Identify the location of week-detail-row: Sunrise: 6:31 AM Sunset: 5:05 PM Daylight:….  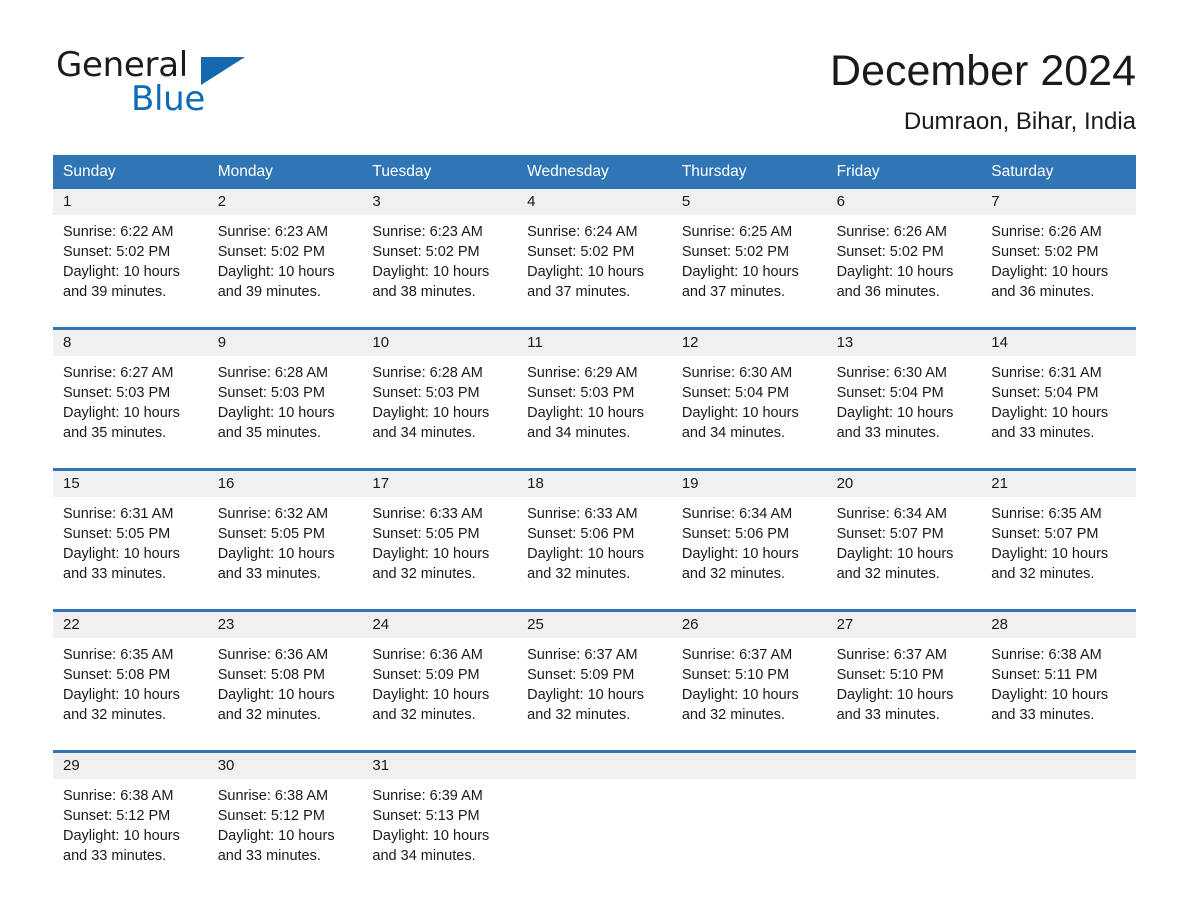
(594, 547).